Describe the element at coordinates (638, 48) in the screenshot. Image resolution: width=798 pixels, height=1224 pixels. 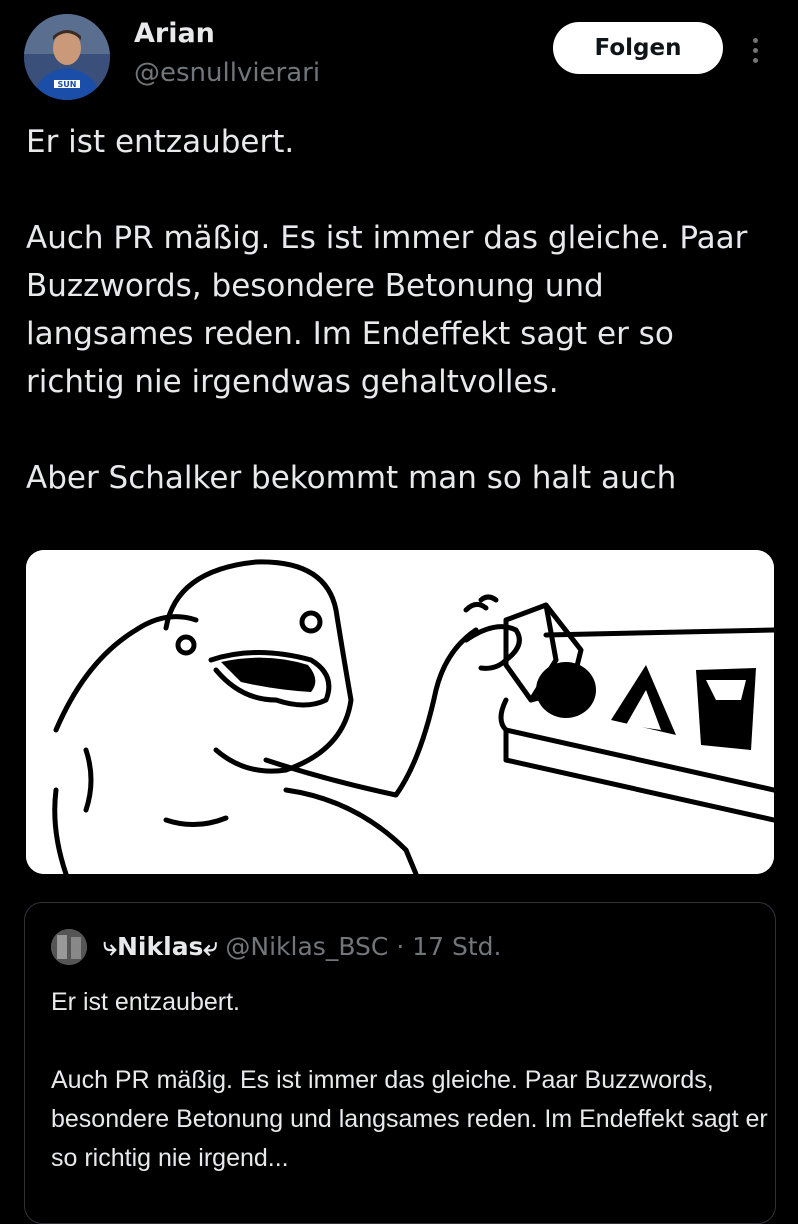
I see `follow-button: Folgen` at that location.